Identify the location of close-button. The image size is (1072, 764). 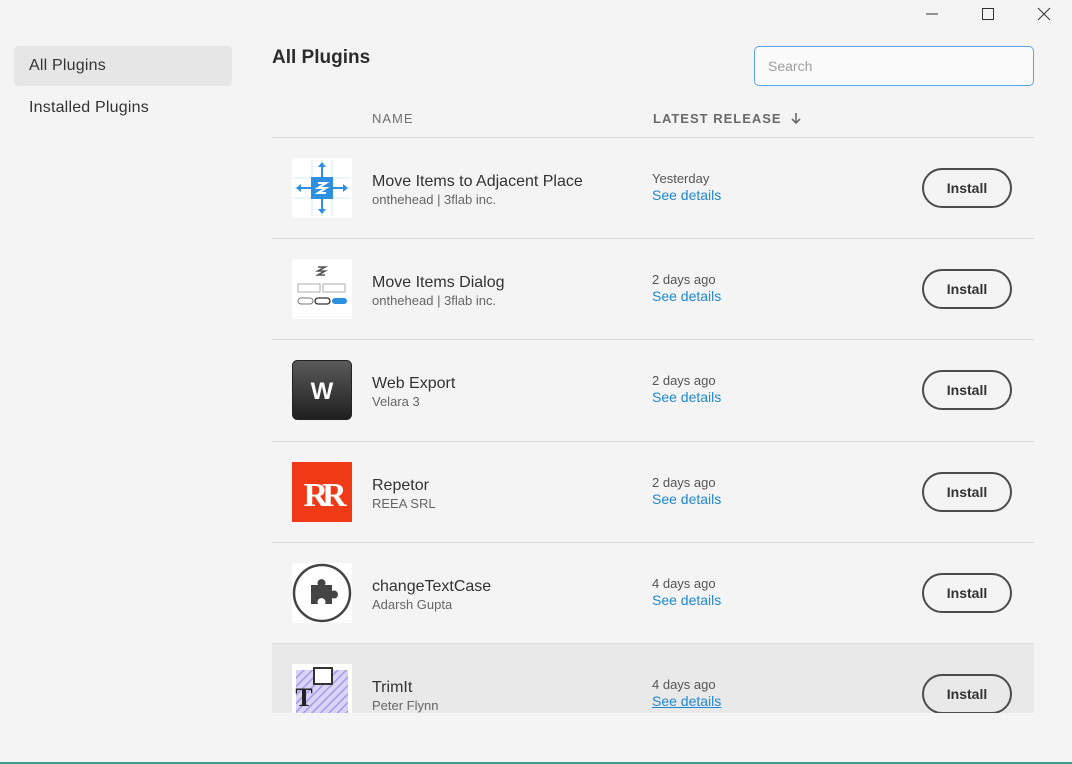
(1044, 14).